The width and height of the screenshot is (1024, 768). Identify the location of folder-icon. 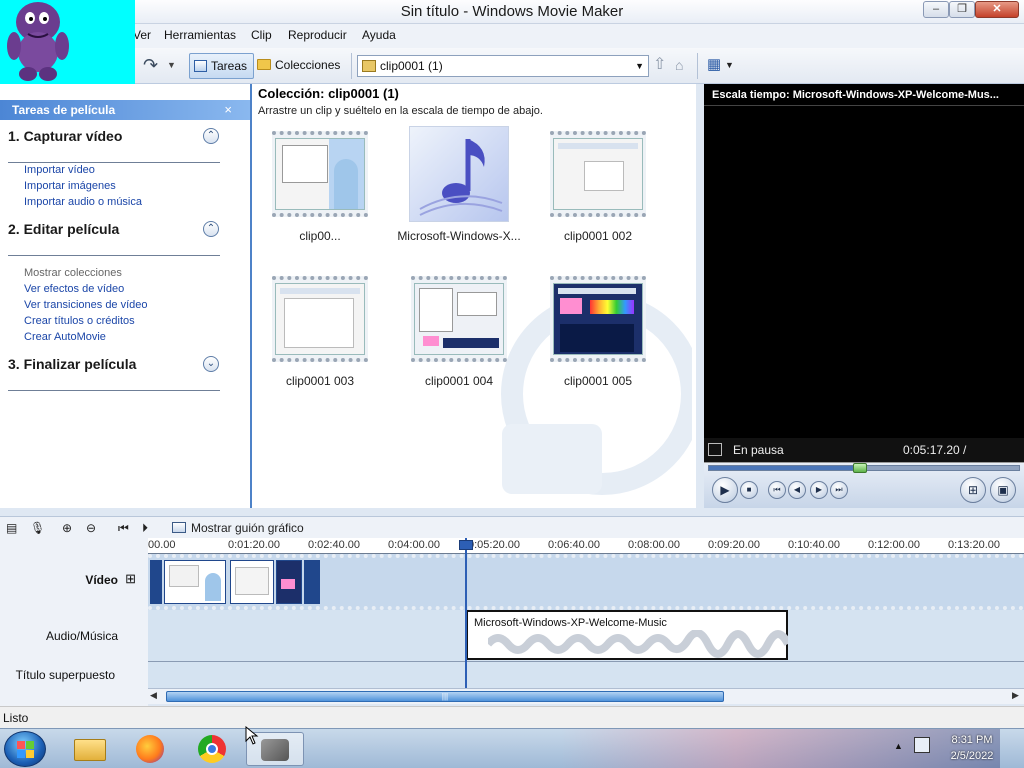
(264, 64).